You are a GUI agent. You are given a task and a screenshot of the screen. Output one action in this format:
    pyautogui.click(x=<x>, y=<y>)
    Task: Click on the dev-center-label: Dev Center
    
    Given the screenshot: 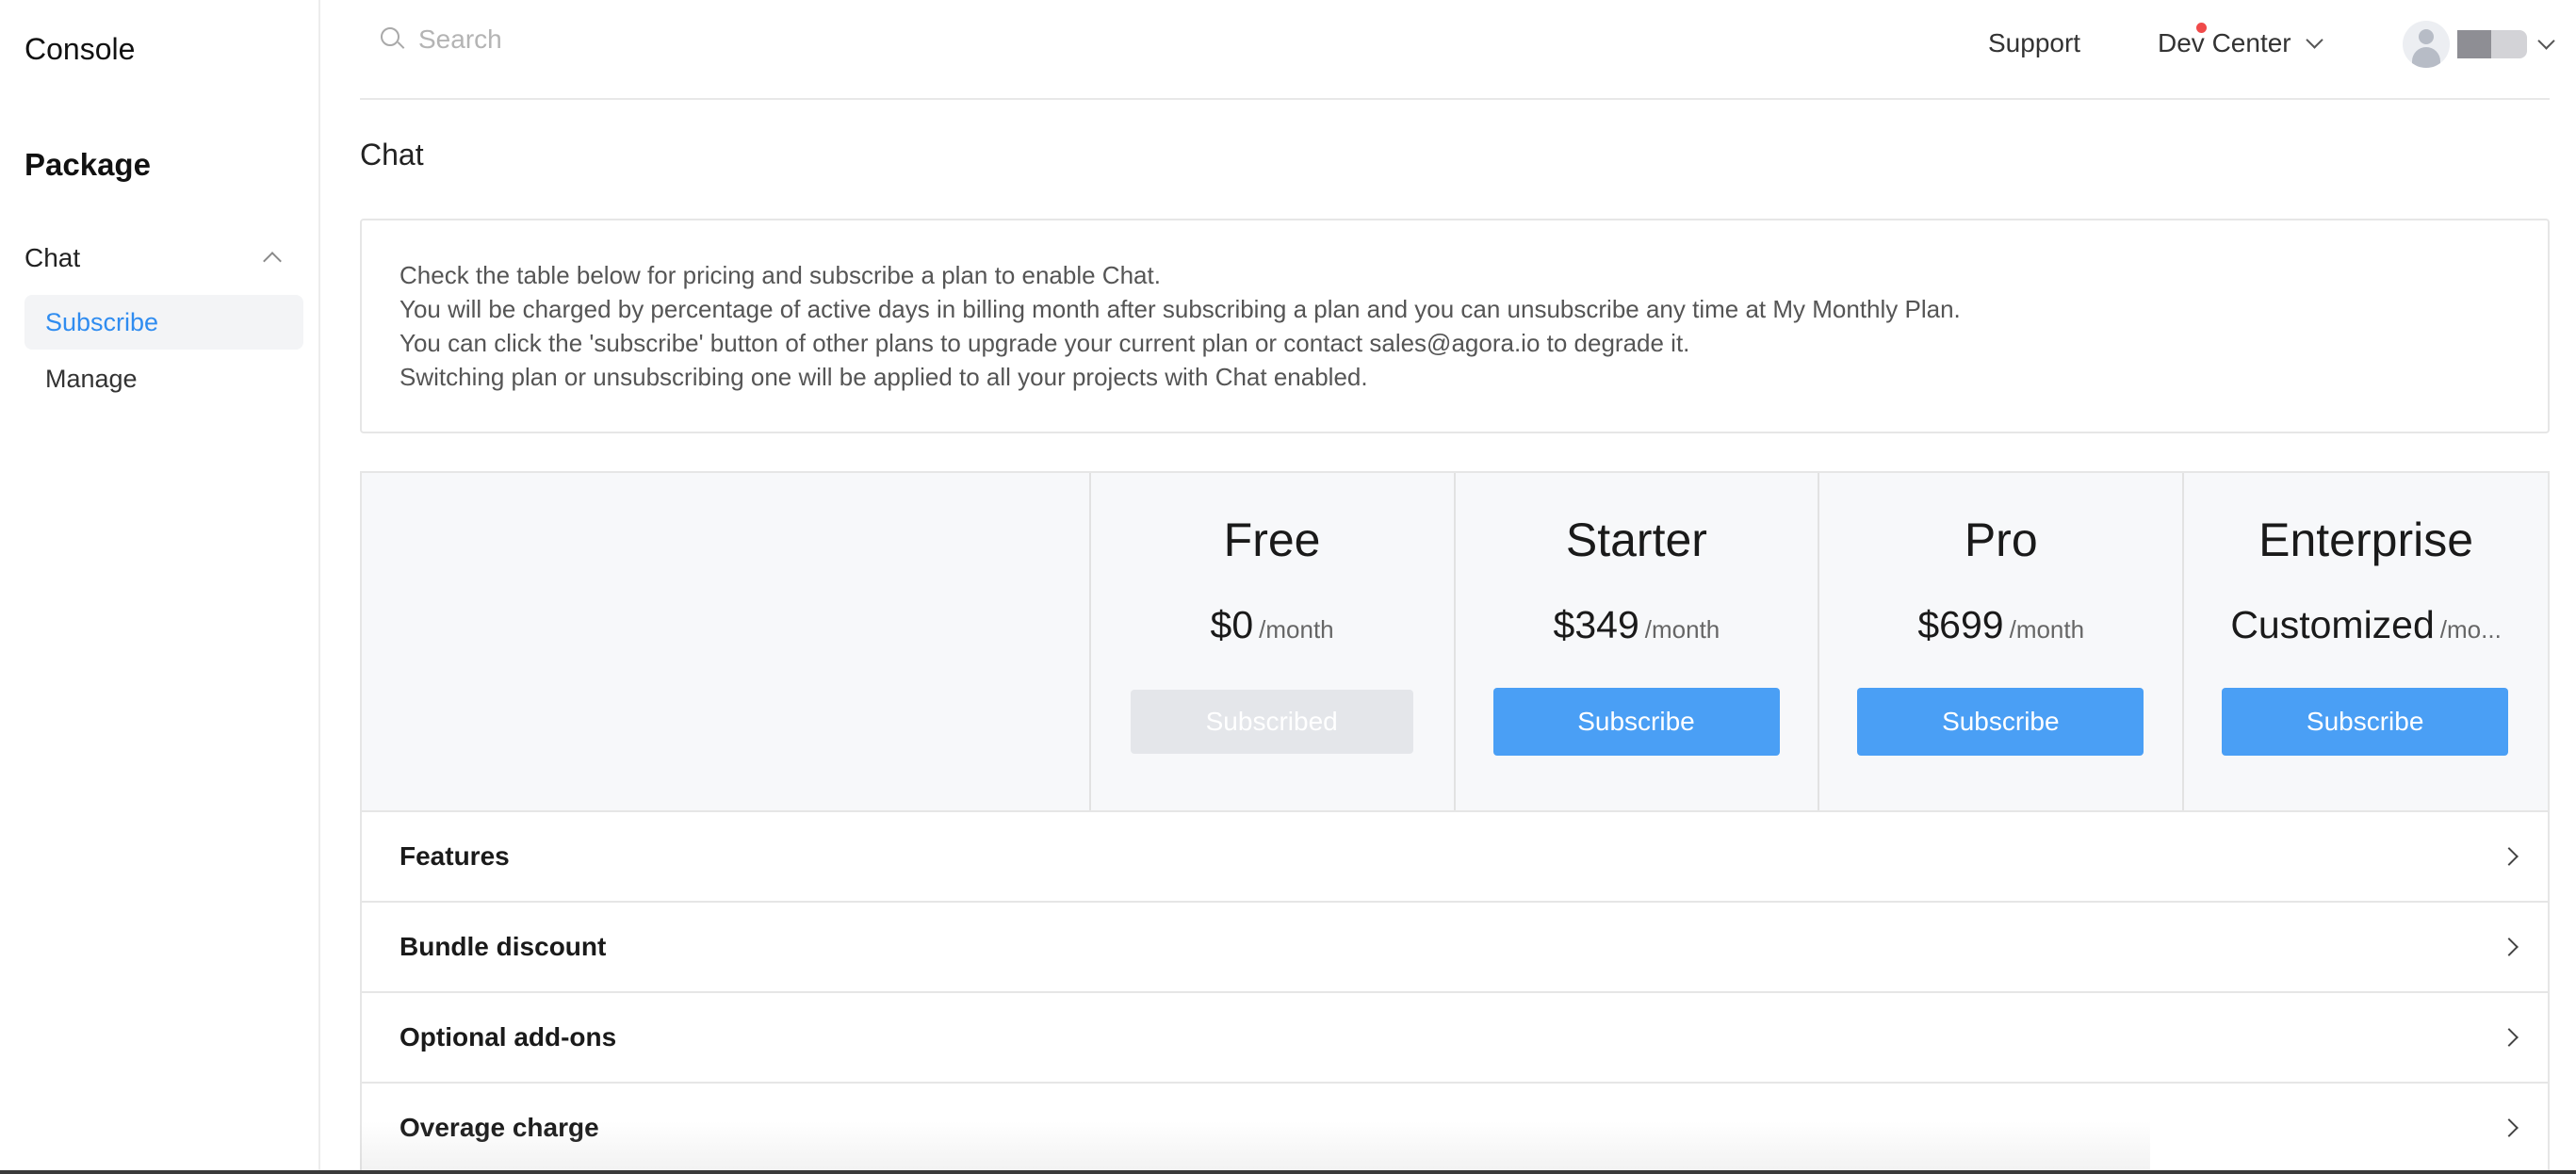 What is the action you would take?
    pyautogui.click(x=2224, y=42)
    